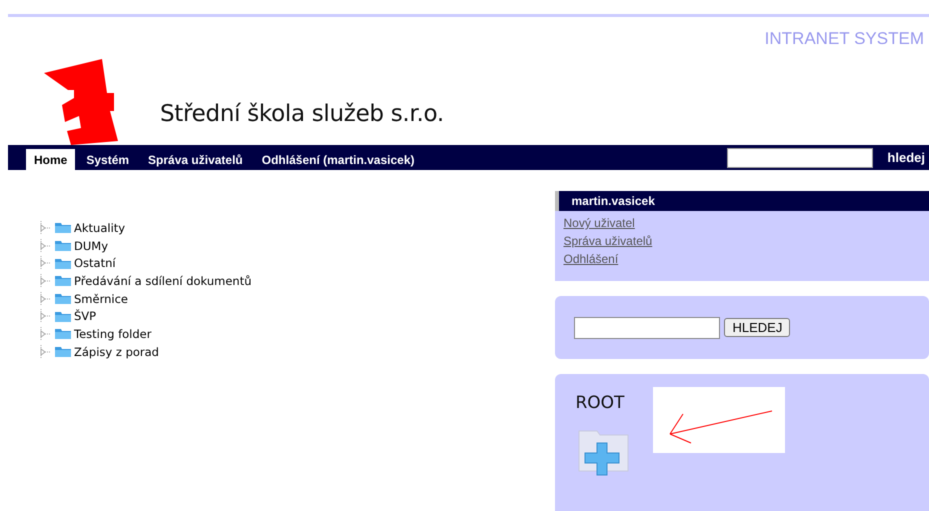 This screenshot has width=929, height=511. Describe the element at coordinates (95, 263) in the screenshot. I see `tree-item: Ostatní` at that location.